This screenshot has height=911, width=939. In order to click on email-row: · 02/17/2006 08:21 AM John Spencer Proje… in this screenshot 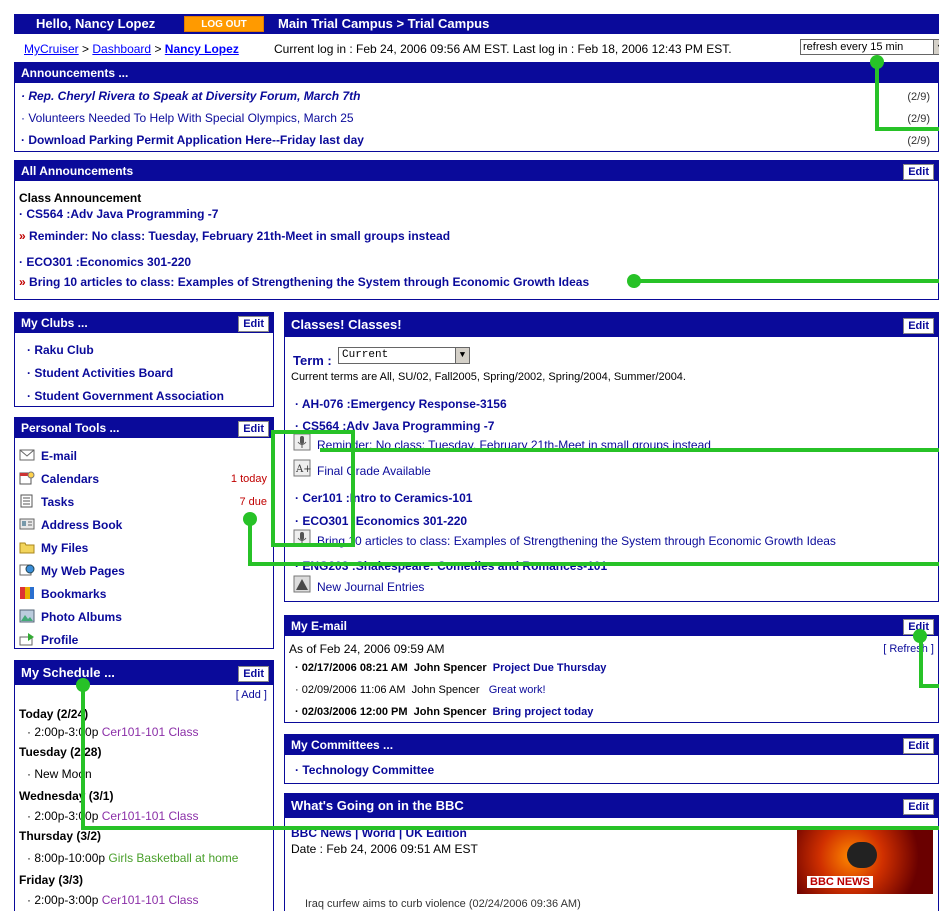, I will do `click(450, 668)`.